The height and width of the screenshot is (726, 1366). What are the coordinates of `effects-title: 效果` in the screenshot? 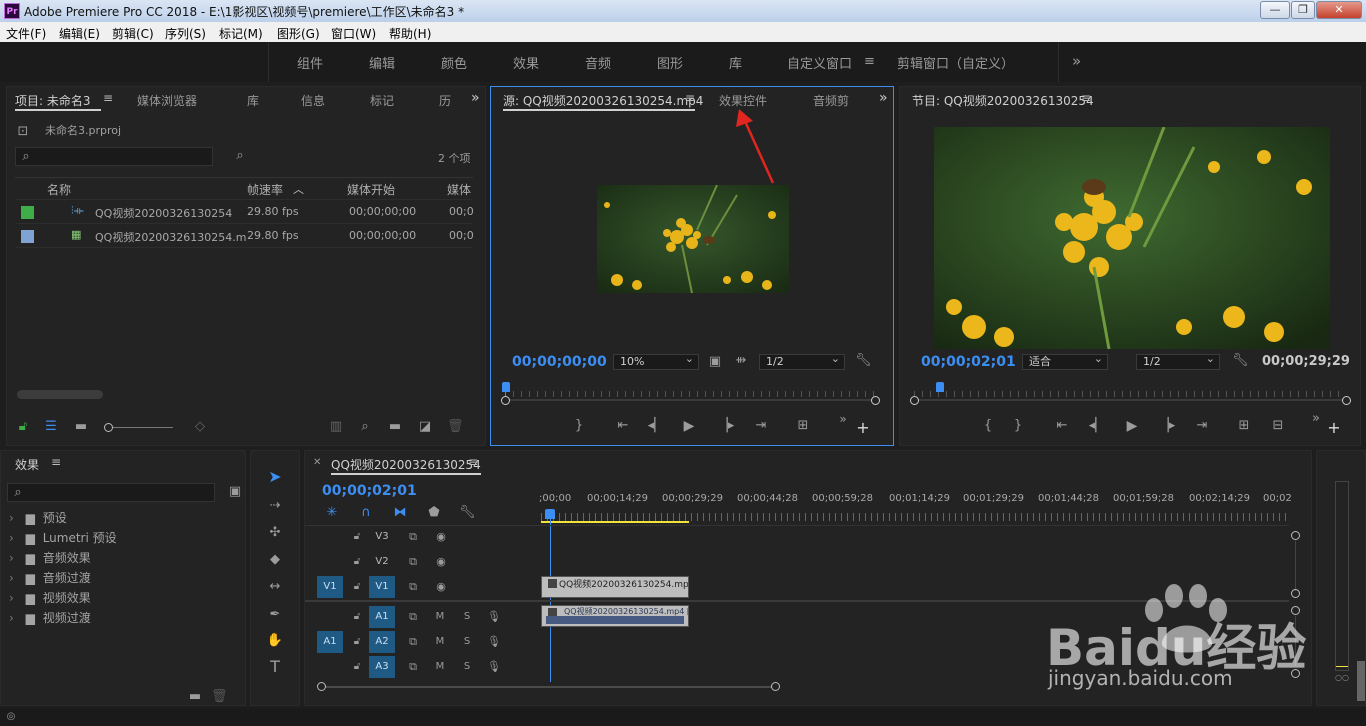 It's located at (27, 464).